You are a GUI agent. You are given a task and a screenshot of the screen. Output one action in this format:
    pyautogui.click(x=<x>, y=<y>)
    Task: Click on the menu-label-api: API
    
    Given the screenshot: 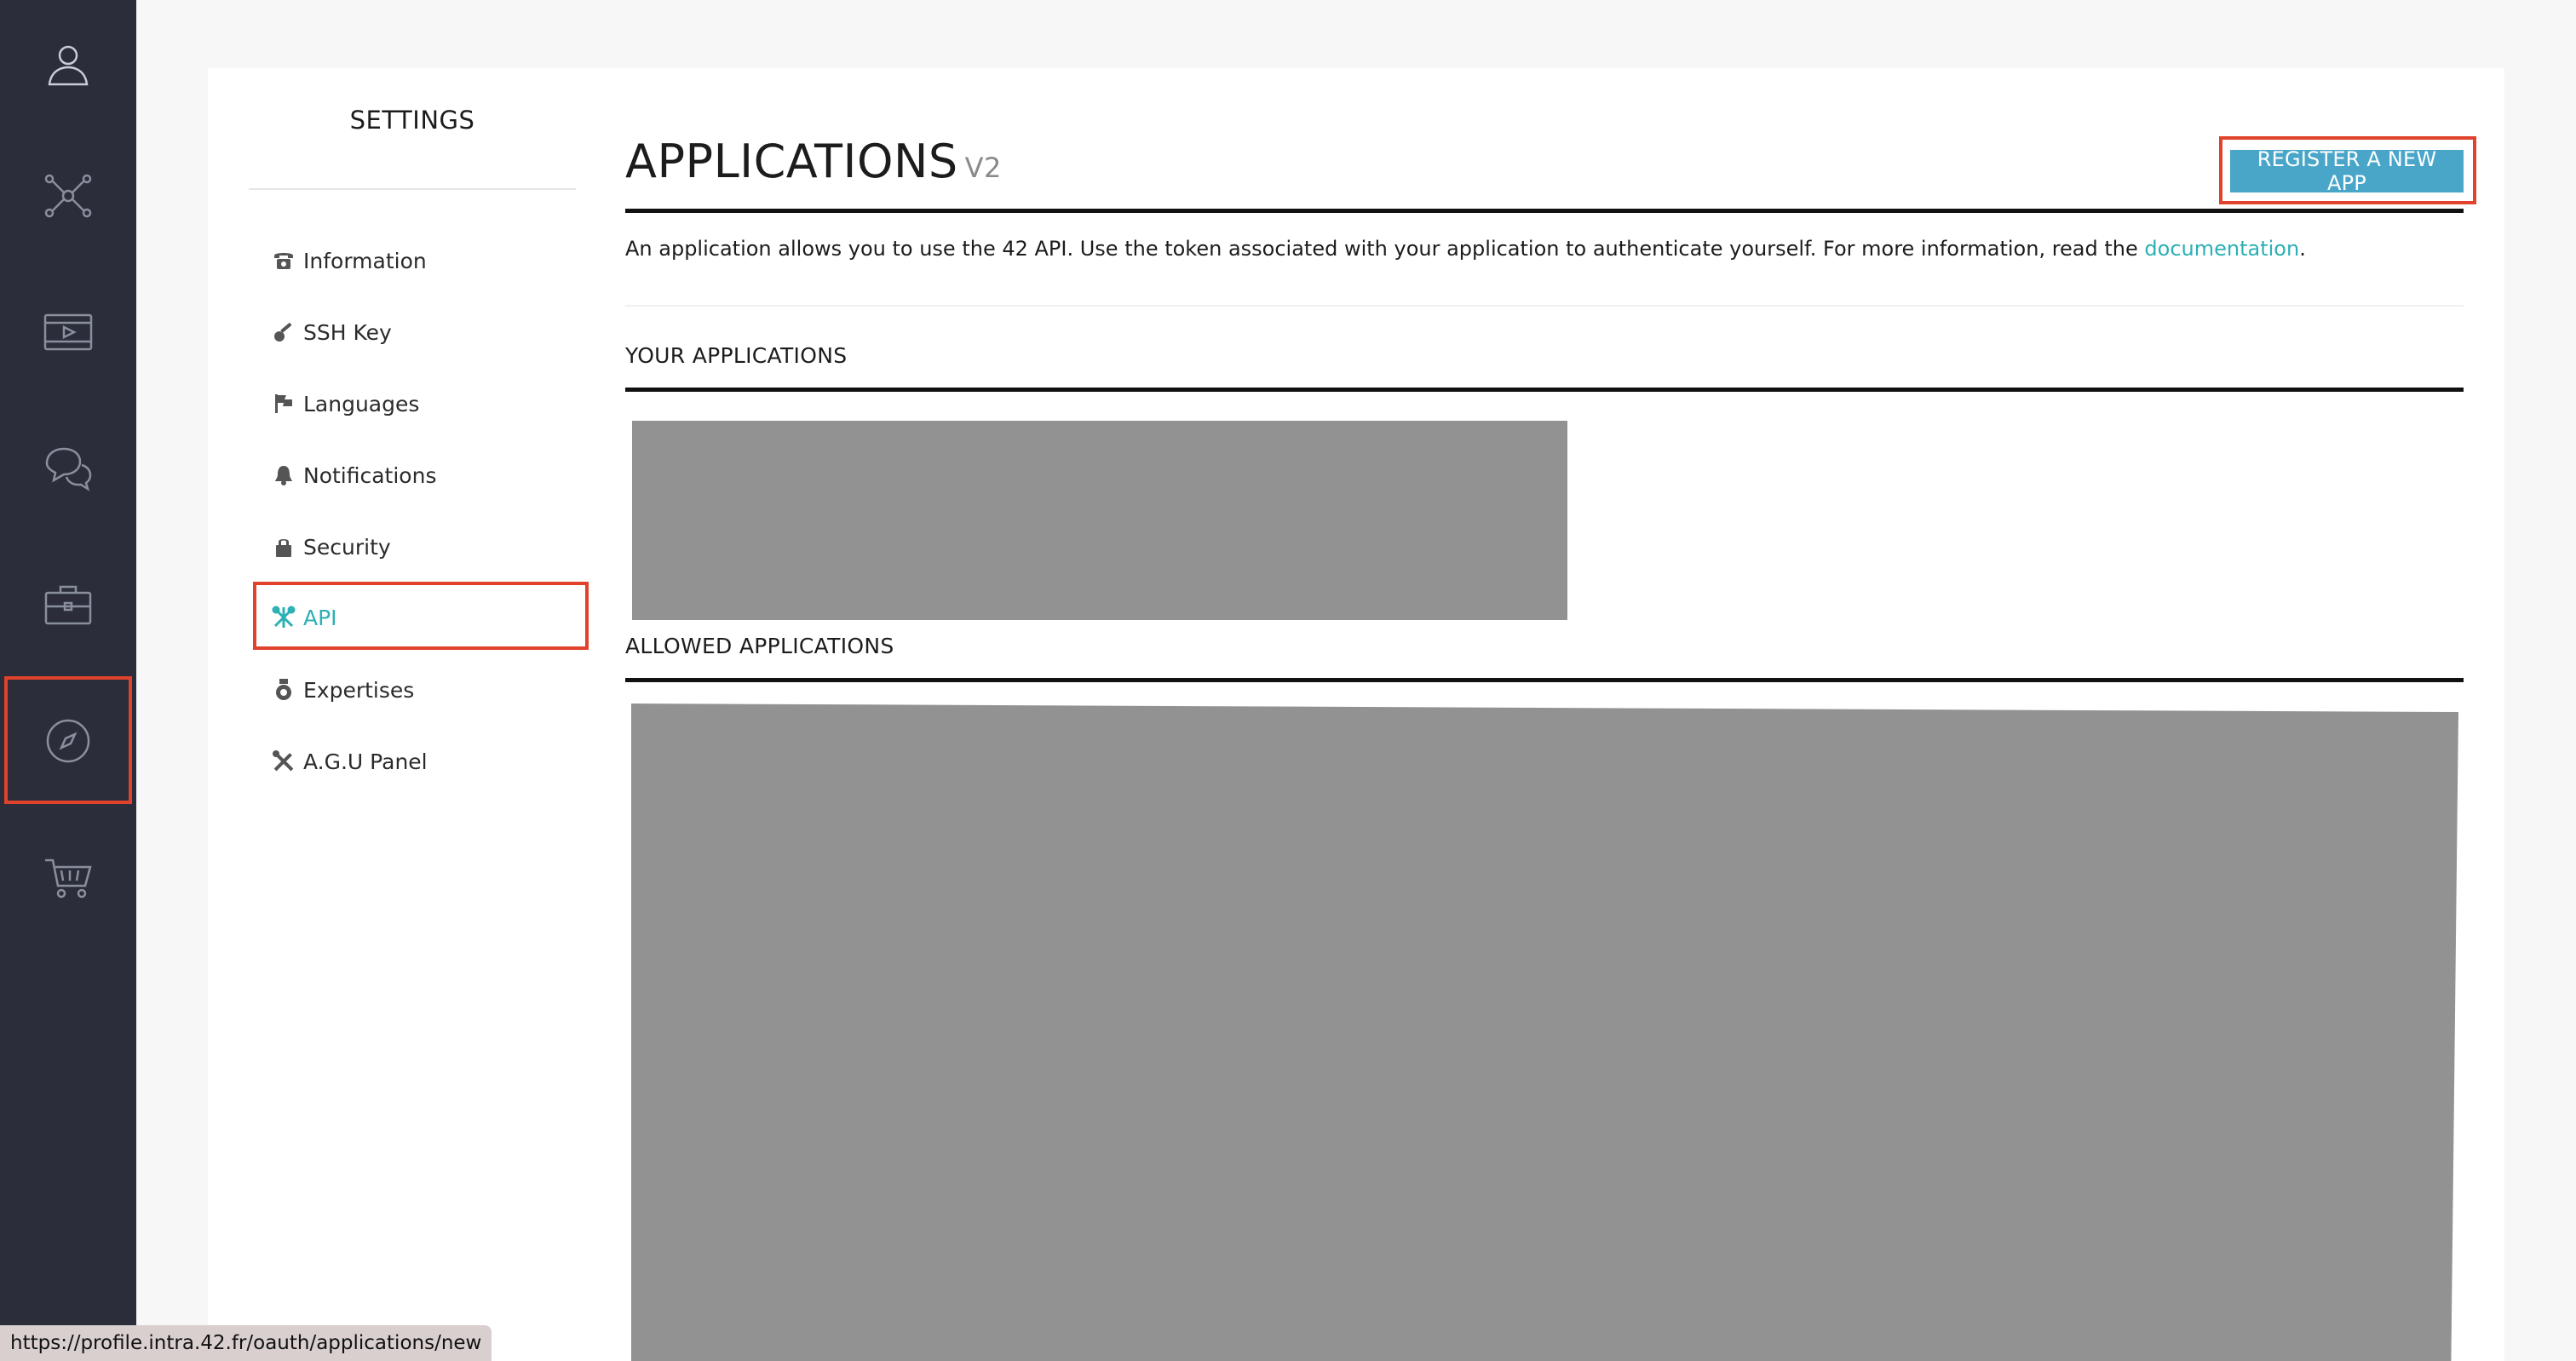 What is the action you would take?
    pyautogui.click(x=320, y=617)
    